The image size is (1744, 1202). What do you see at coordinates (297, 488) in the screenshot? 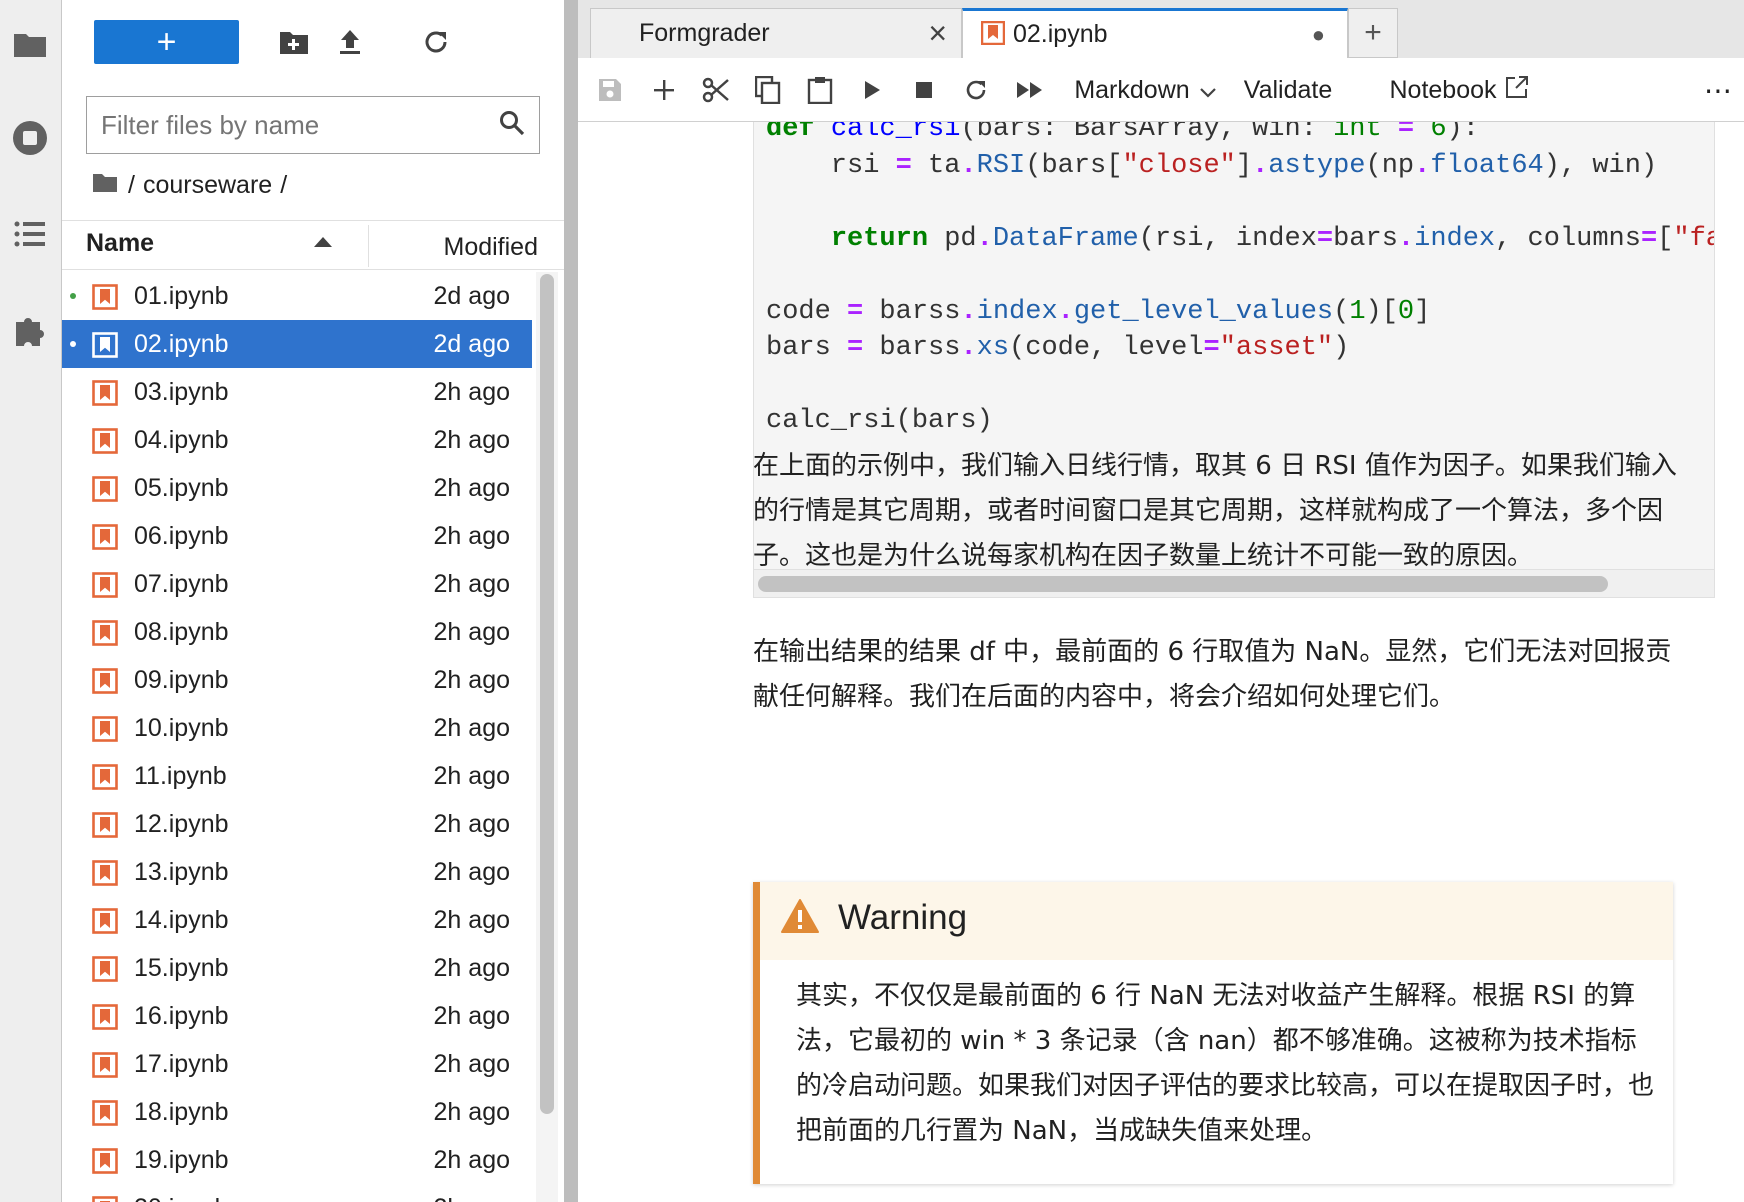
I see `file-list-item: 05.ipynb 2h ago` at bounding box center [297, 488].